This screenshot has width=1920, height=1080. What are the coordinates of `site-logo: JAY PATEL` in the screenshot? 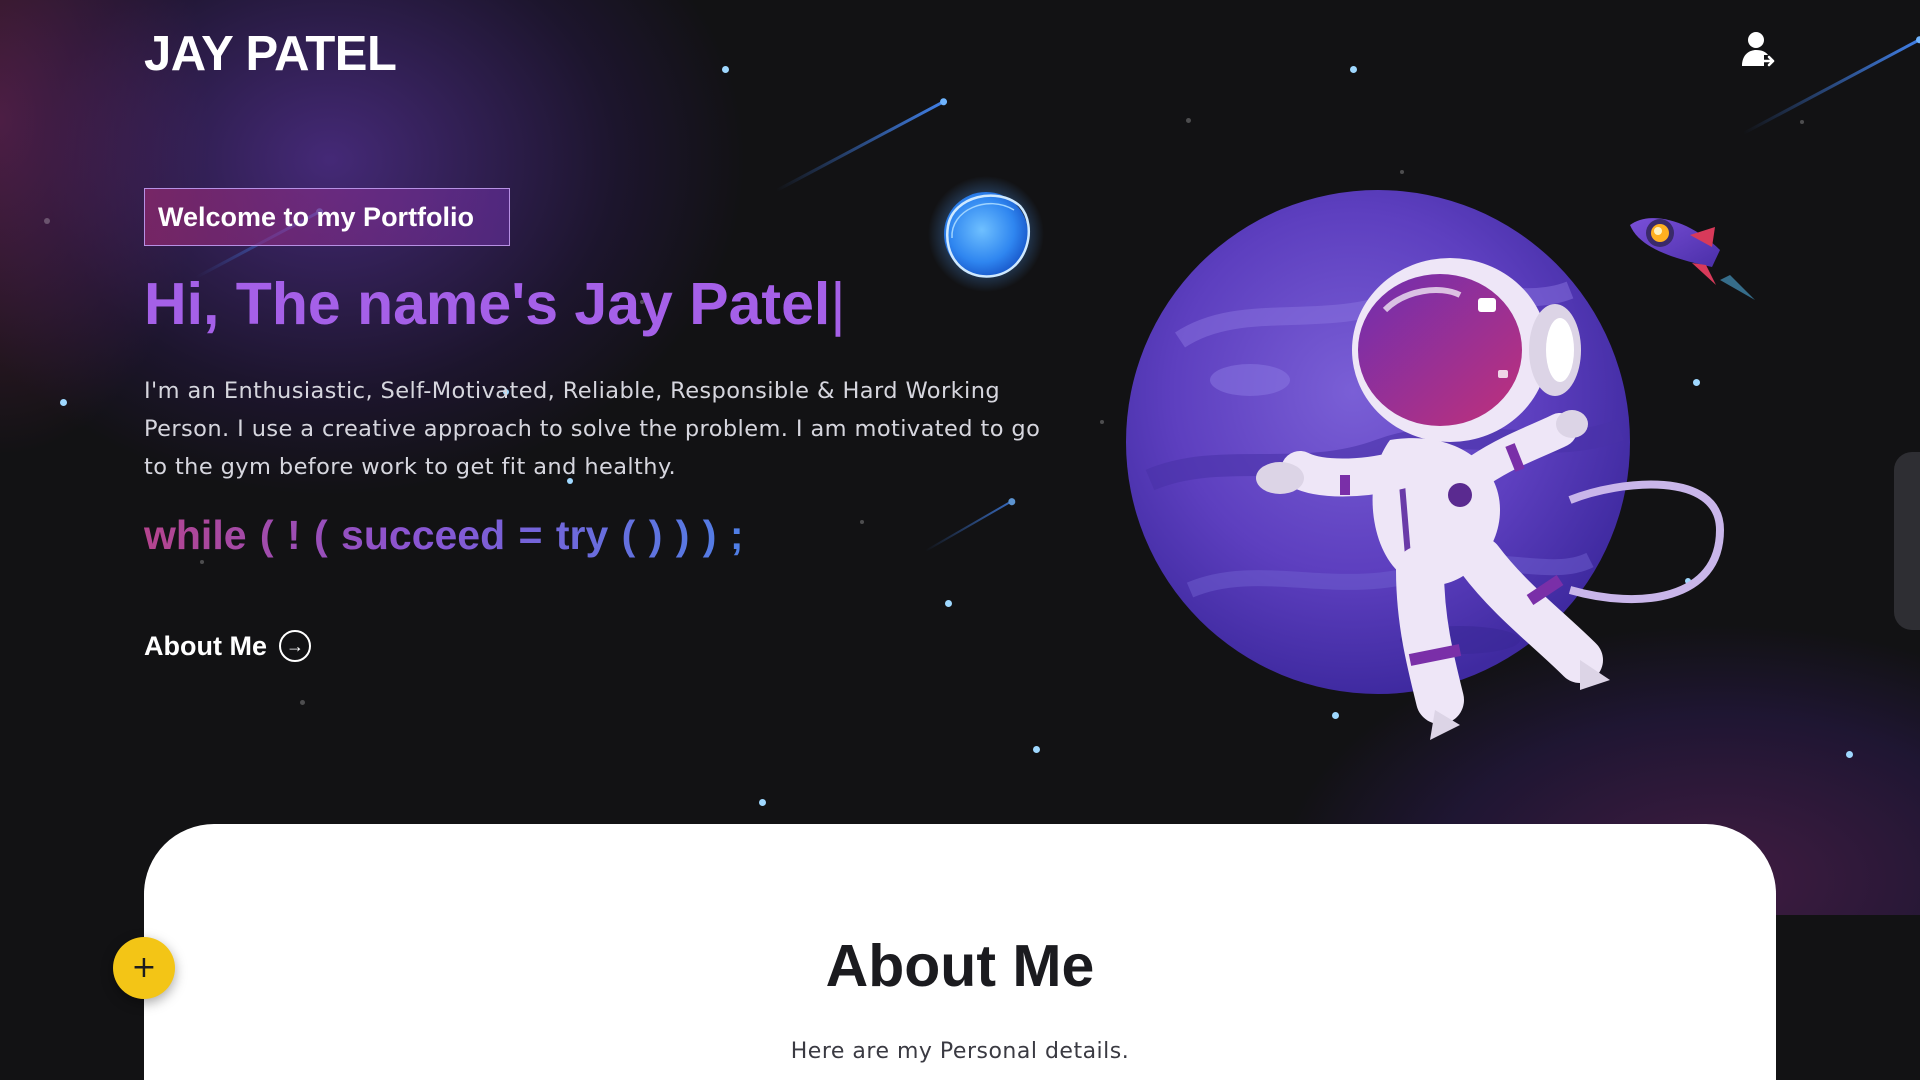 It's located at (270, 54).